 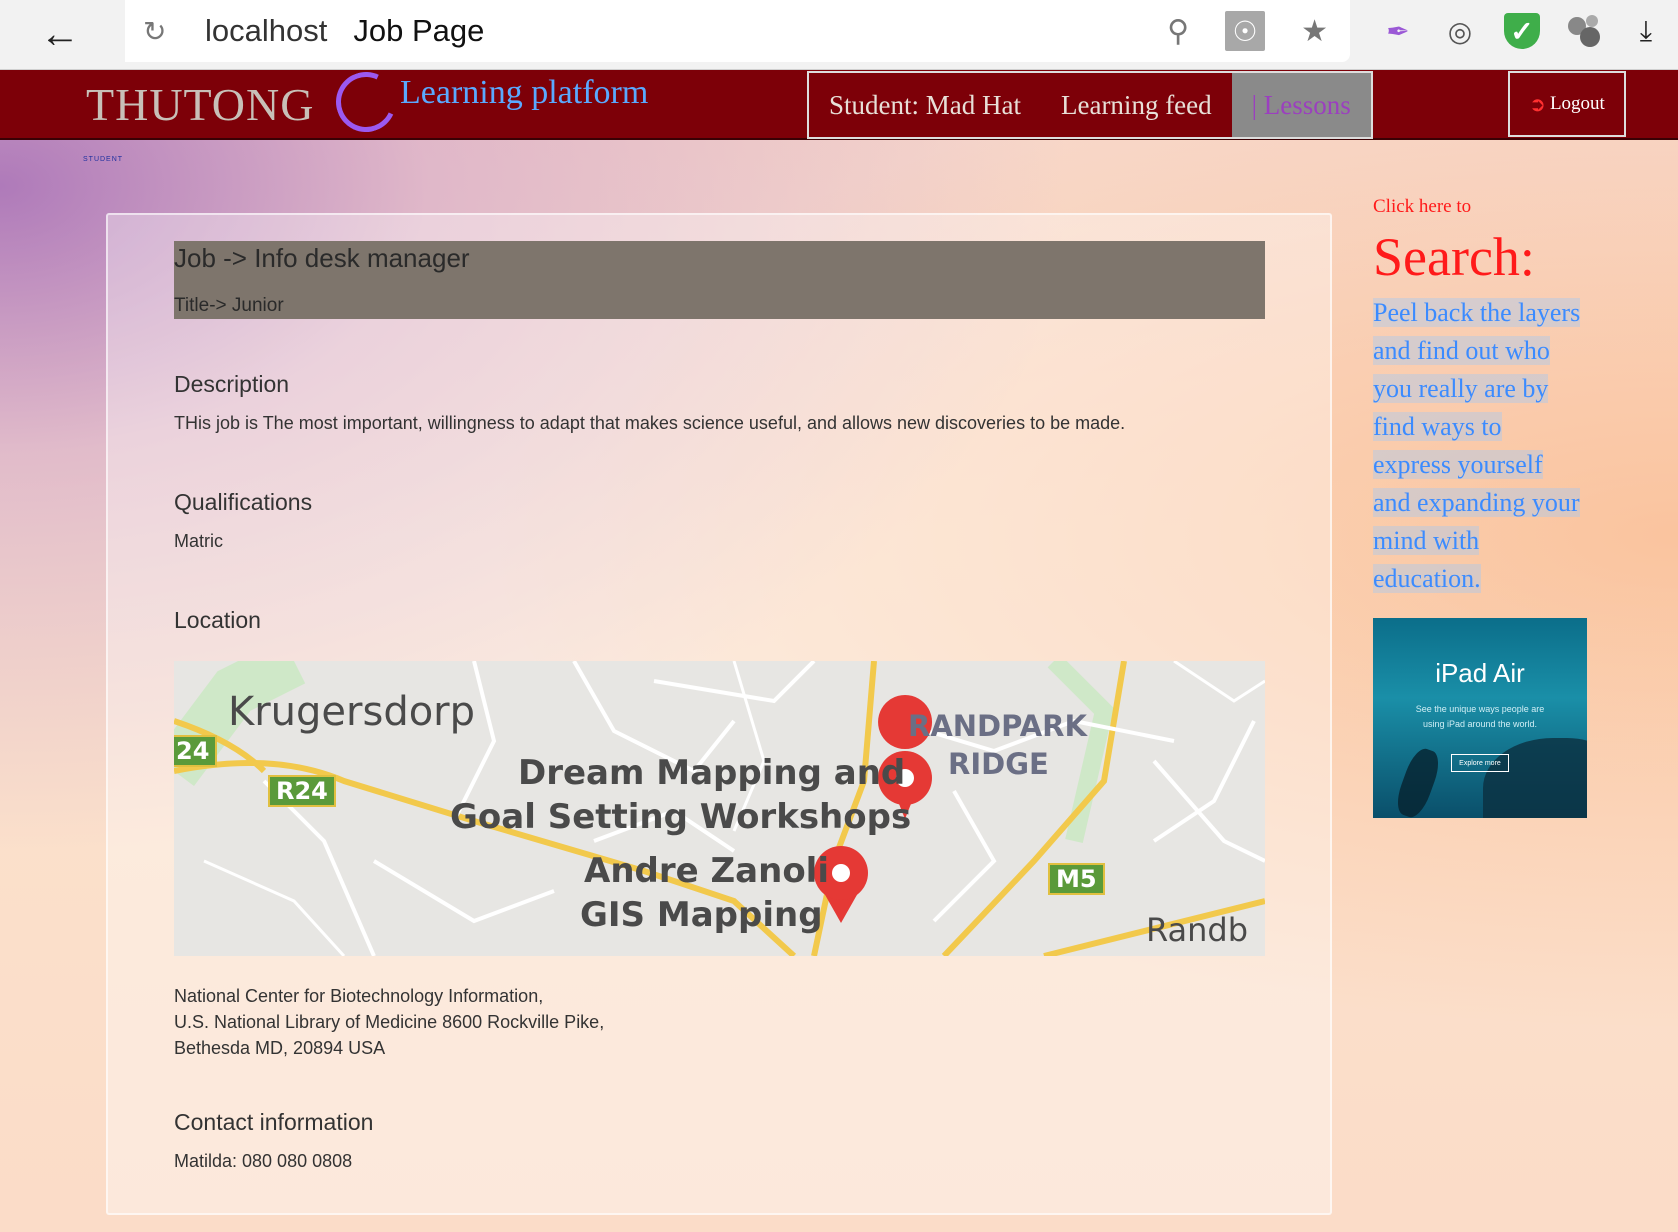 What do you see at coordinates (1535, 778) in the screenshot?
I see `reef-shape` at bounding box center [1535, 778].